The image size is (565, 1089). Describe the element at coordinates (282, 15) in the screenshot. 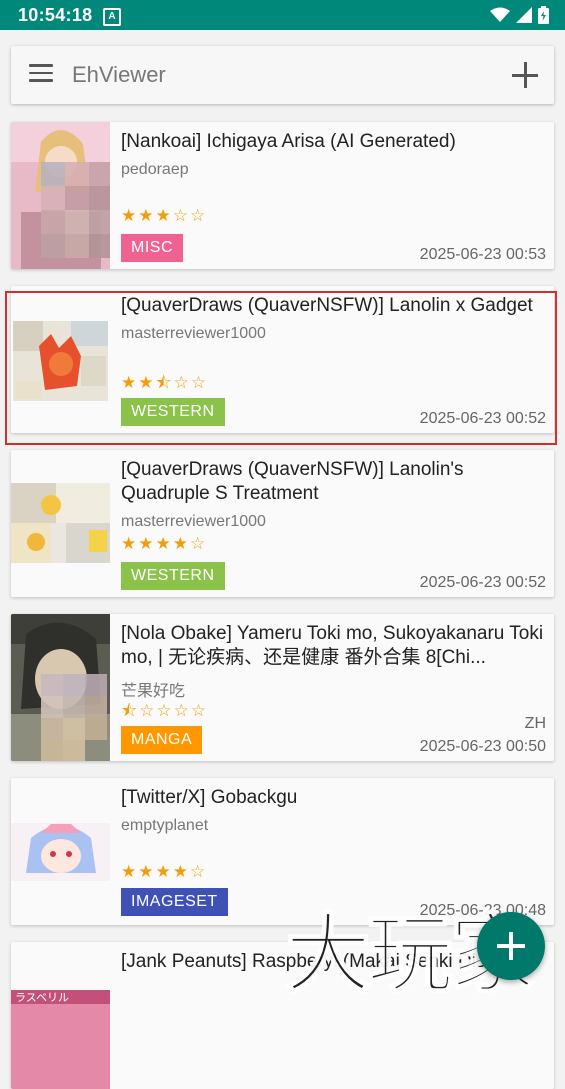

I see `status-bar: 10:54:18 A` at that location.